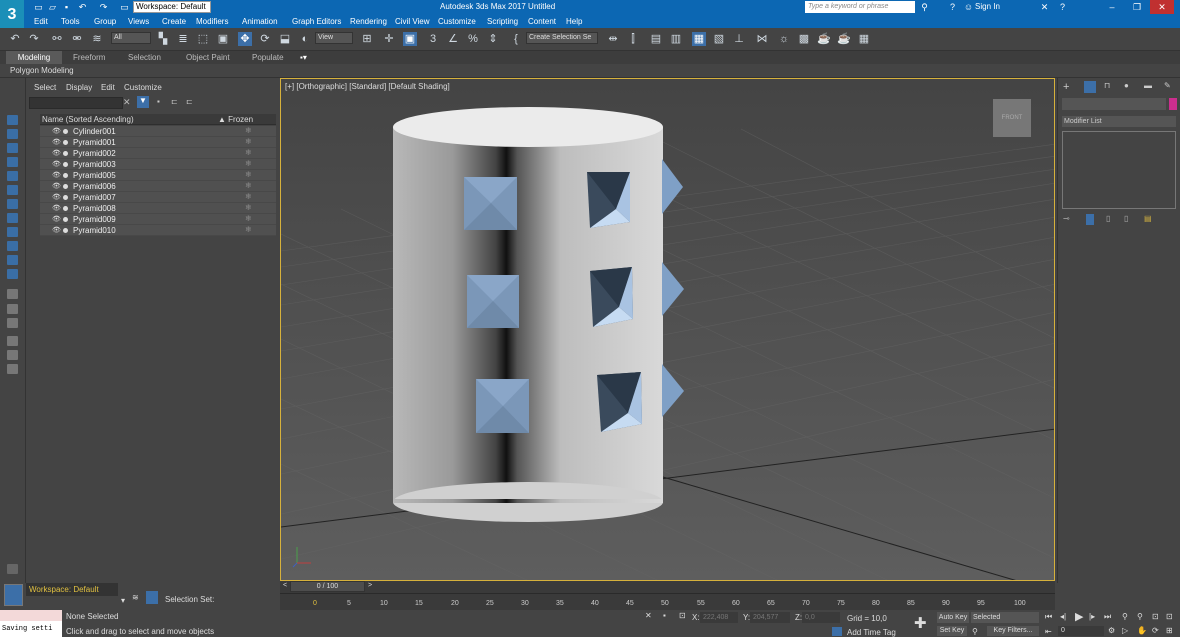  Describe the element at coordinates (1155, 616) in the screenshot. I see `zoom-extents-icon: ⊡` at that location.